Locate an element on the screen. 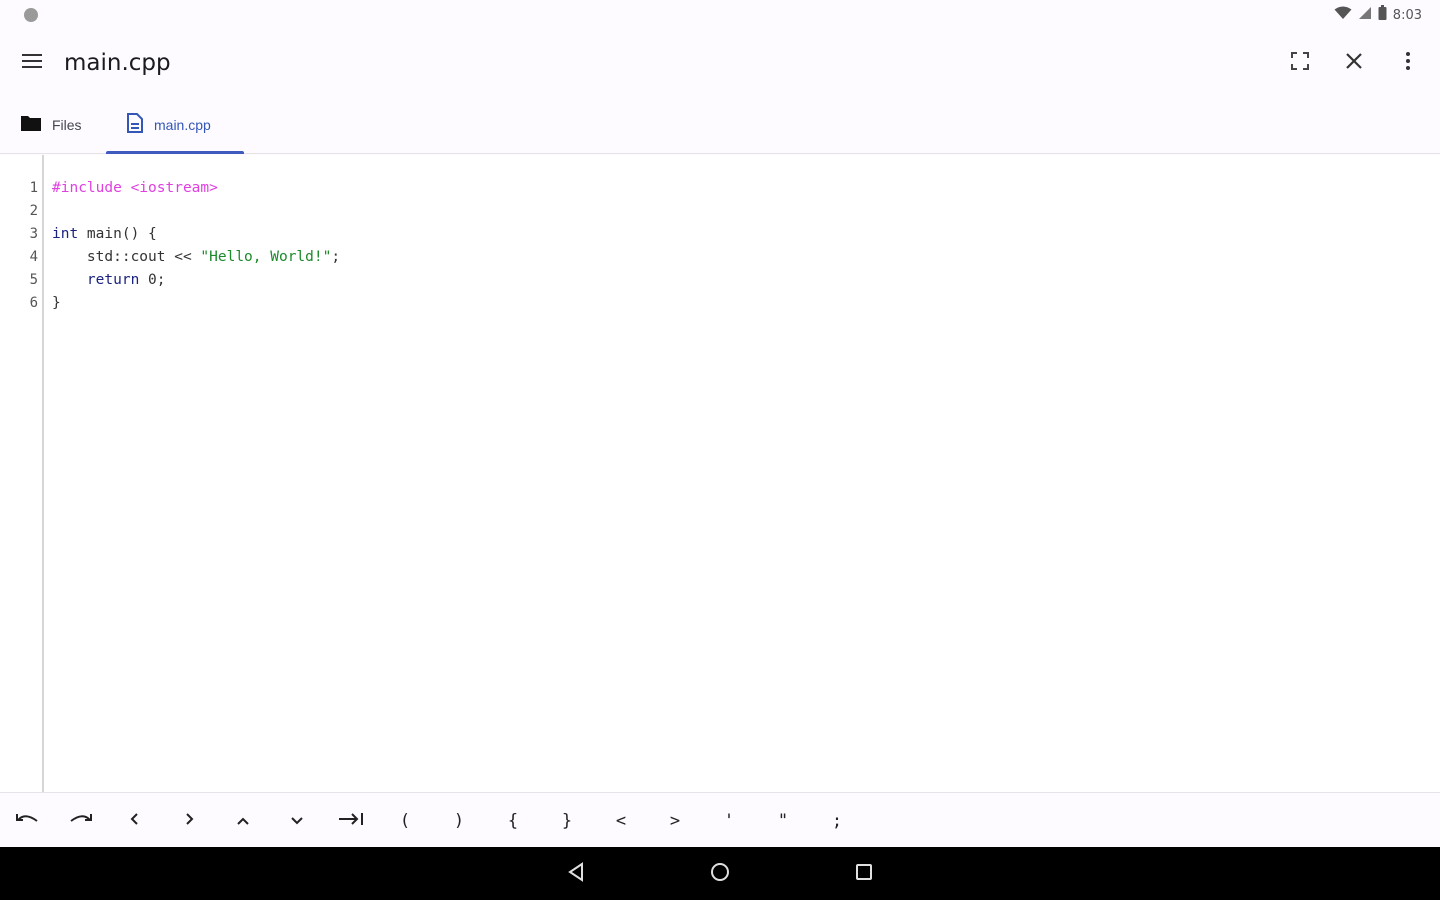  system-nav-bar is located at coordinates (720, 873).